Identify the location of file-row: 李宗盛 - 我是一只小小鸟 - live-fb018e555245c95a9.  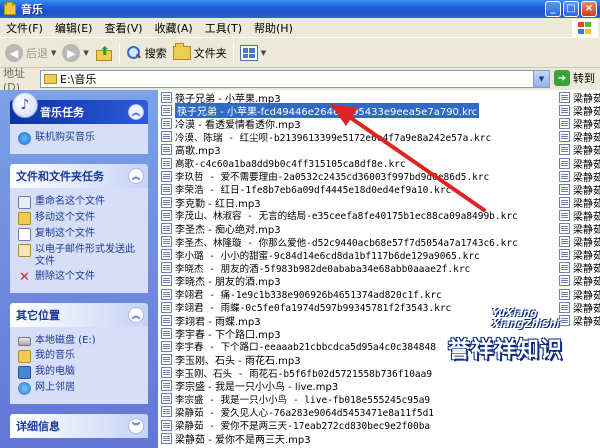
(294, 399).